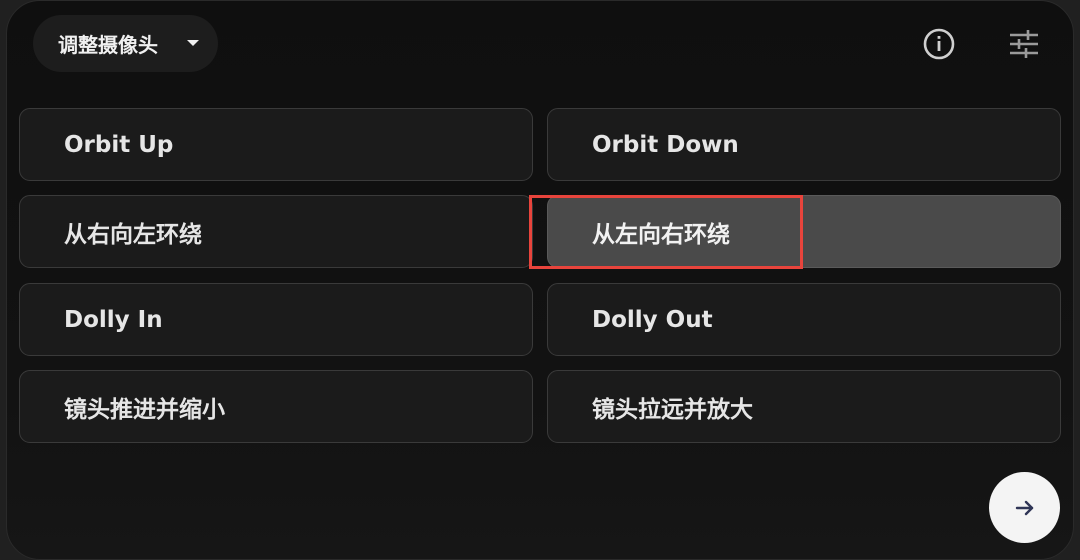 This screenshot has height=560, width=1080. What do you see at coordinates (276, 144) in the screenshot?
I see `option-orbit-up: Orbit Up` at bounding box center [276, 144].